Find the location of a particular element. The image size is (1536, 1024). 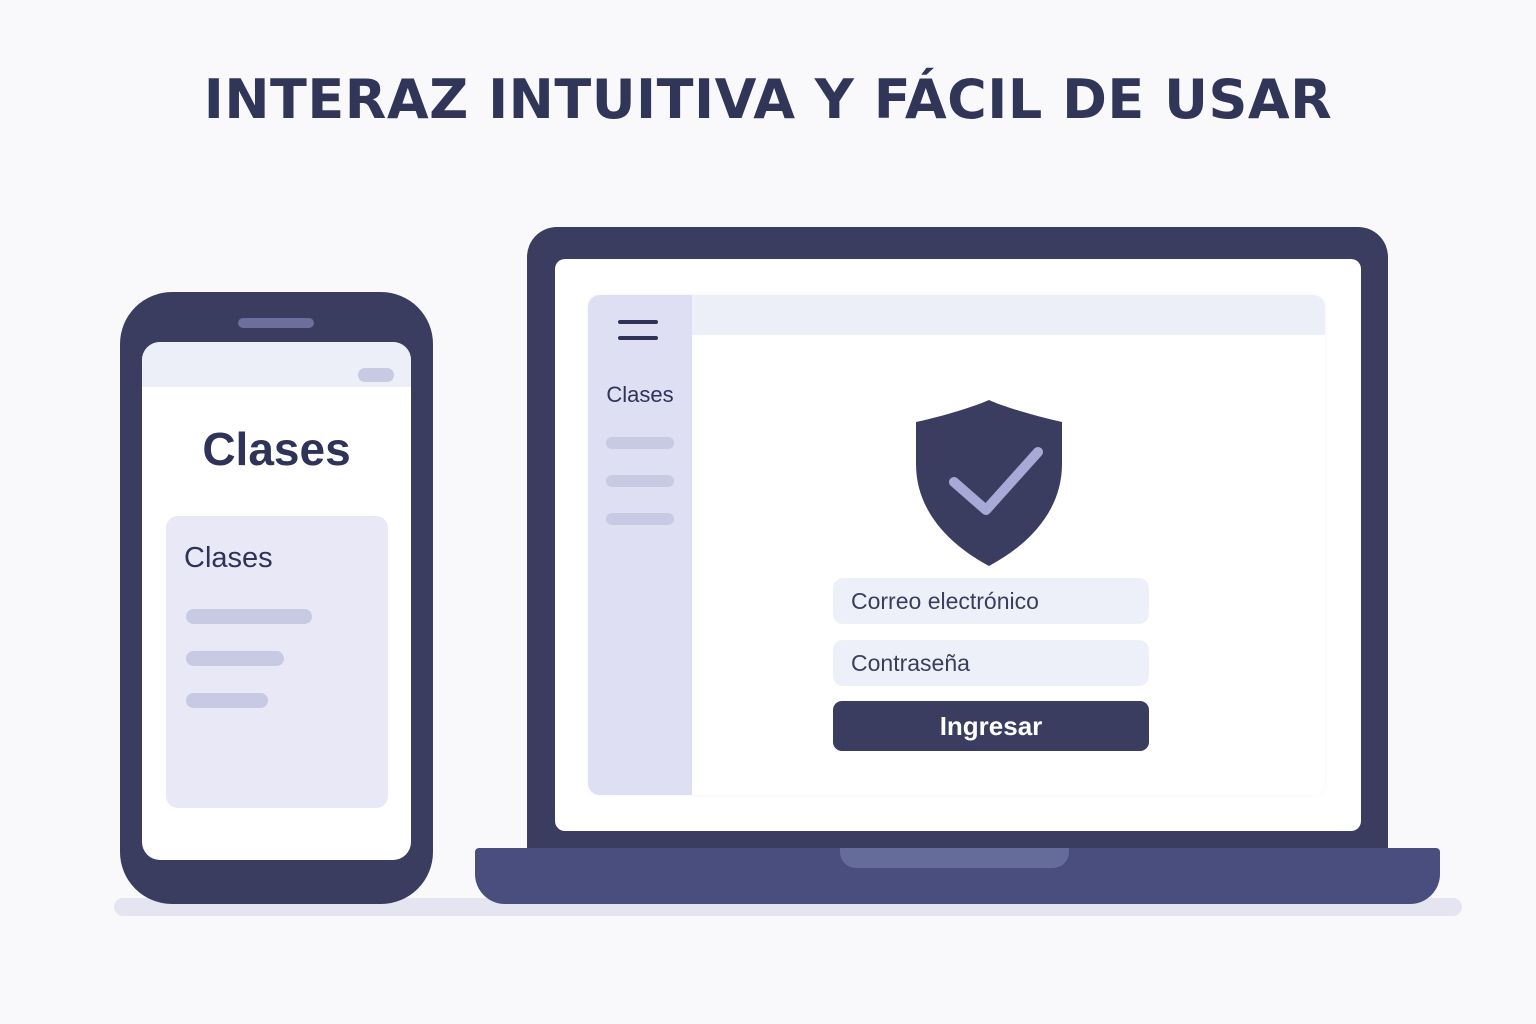

app-sidebar is located at coordinates (640, 545).